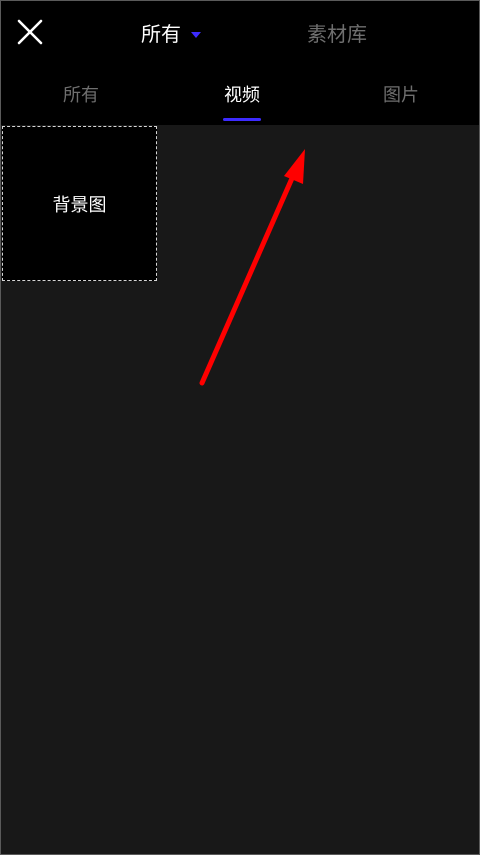  I want to click on media-tile-label: 背景图, so click(79, 205).